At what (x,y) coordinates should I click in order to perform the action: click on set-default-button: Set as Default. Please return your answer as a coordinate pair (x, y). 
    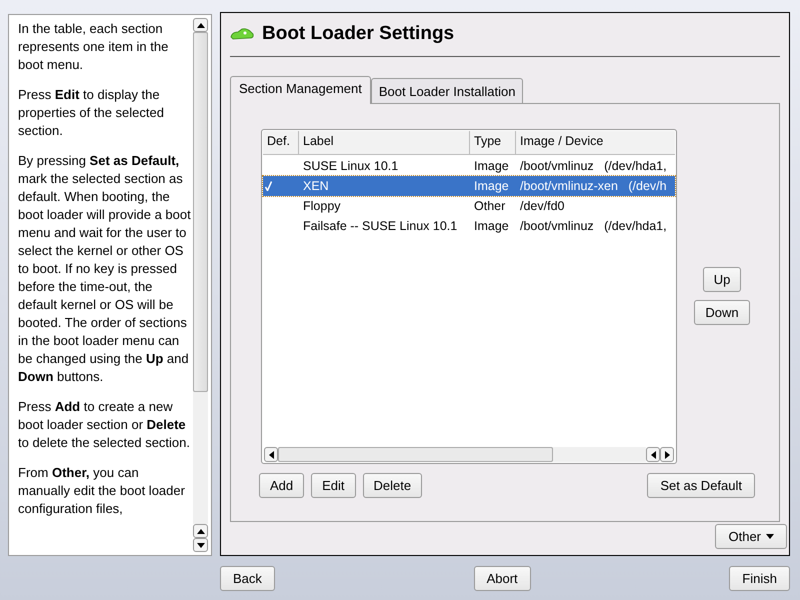
    Looking at the image, I should click on (701, 485).